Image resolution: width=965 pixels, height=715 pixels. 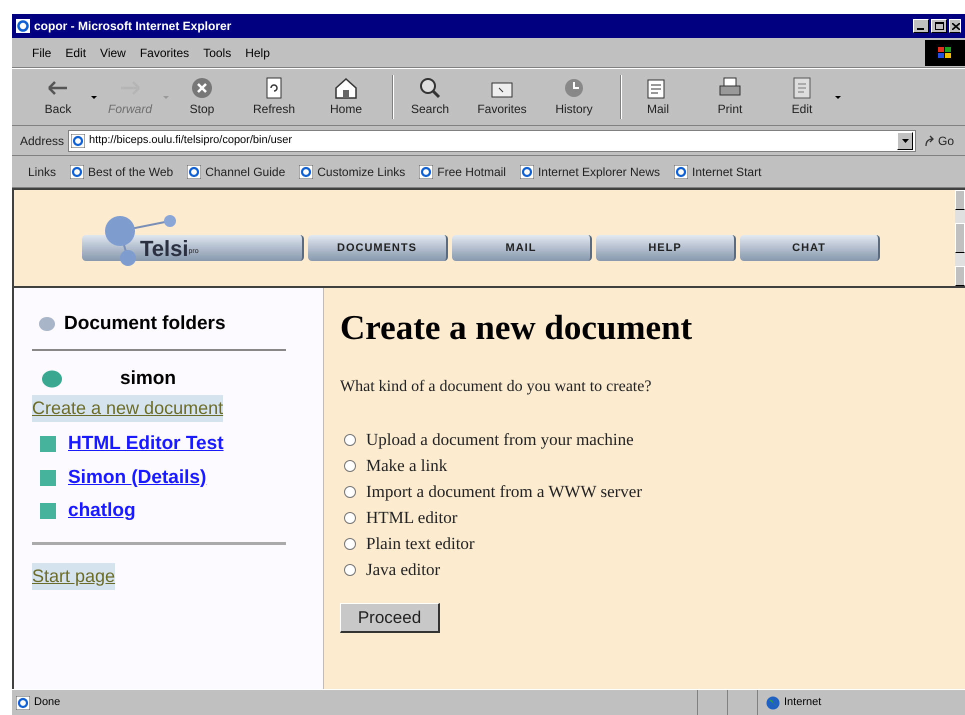 I want to click on link-button: Internet Start, so click(x=718, y=171).